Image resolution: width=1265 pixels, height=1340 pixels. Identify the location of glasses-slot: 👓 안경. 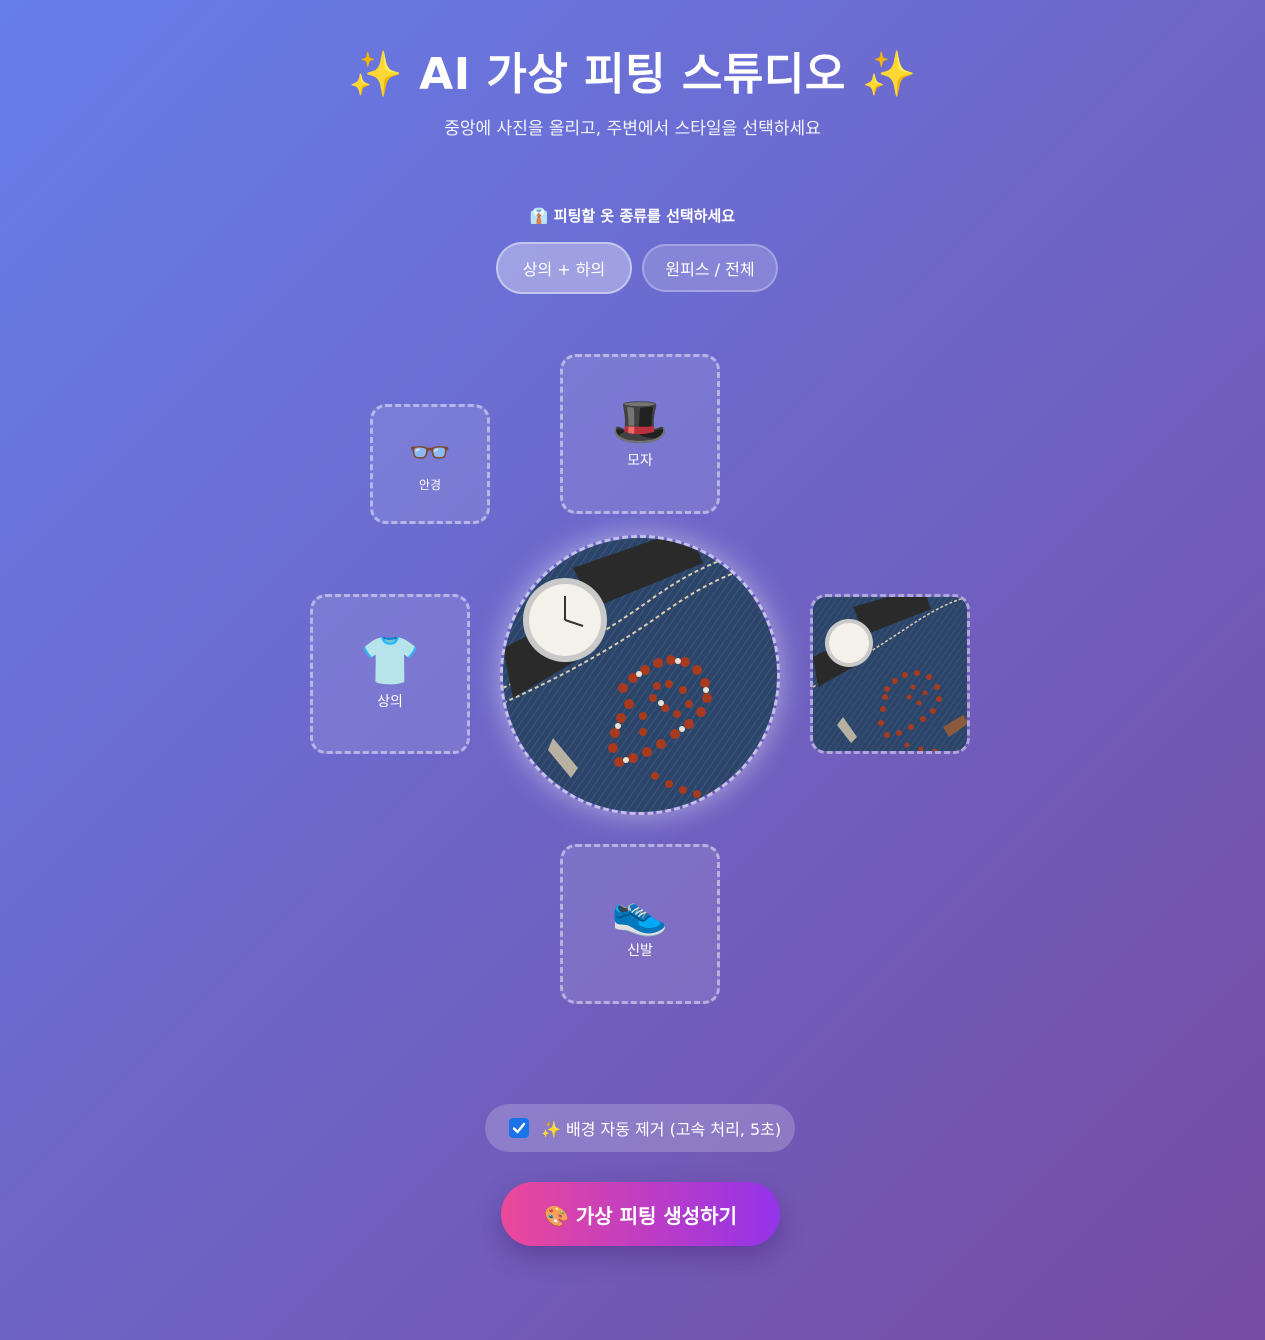
(430, 464).